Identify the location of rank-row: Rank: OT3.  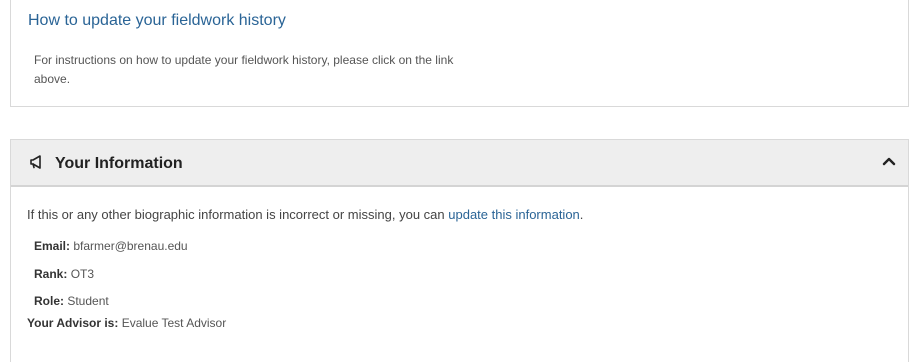
(64, 274).